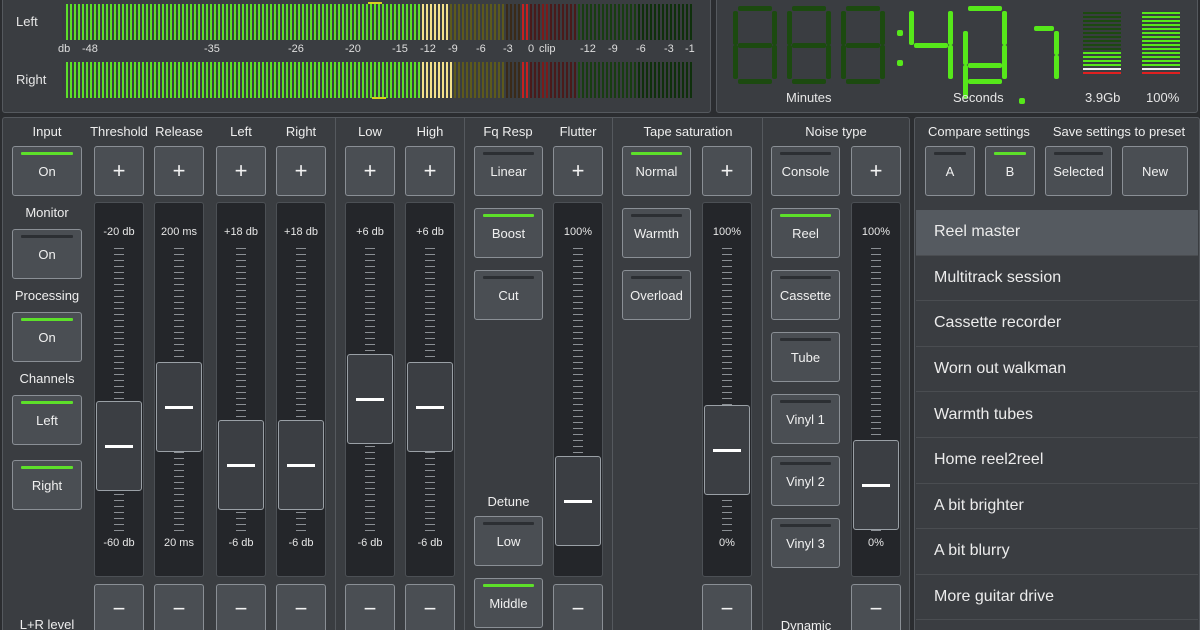 The height and width of the screenshot is (630, 1200). What do you see at coordinates (1155, 171) in the screenshot?
I see `save-new-button: New` at bounding box center [1155, 171].